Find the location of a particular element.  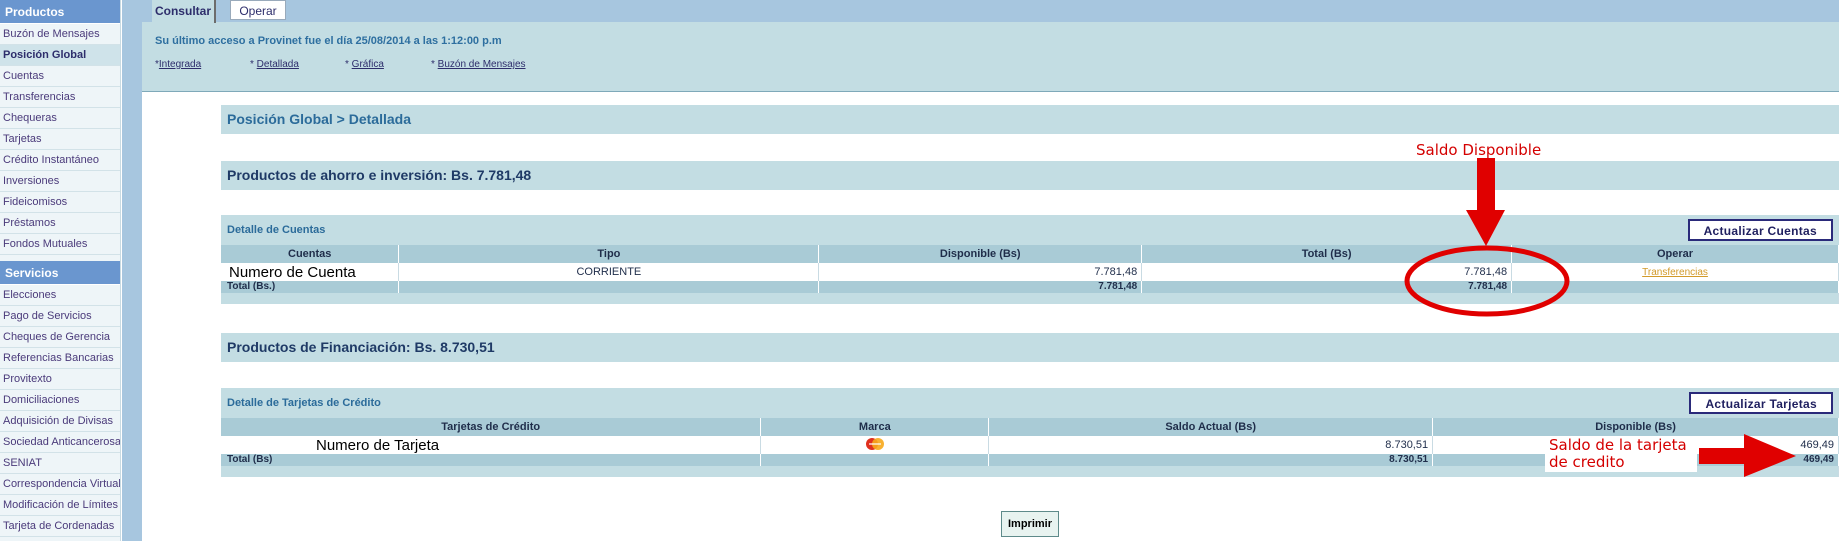

right-arrow-icon is located at coordinates (1747, 455).